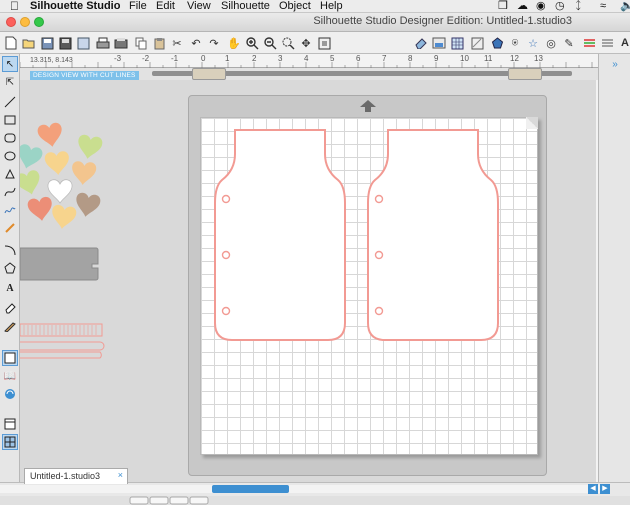 This screenshot has height=505, width=630. Describe the element at coordinates (165, 6) in the screenshot. I see `menu-edit: Edit` at that location.